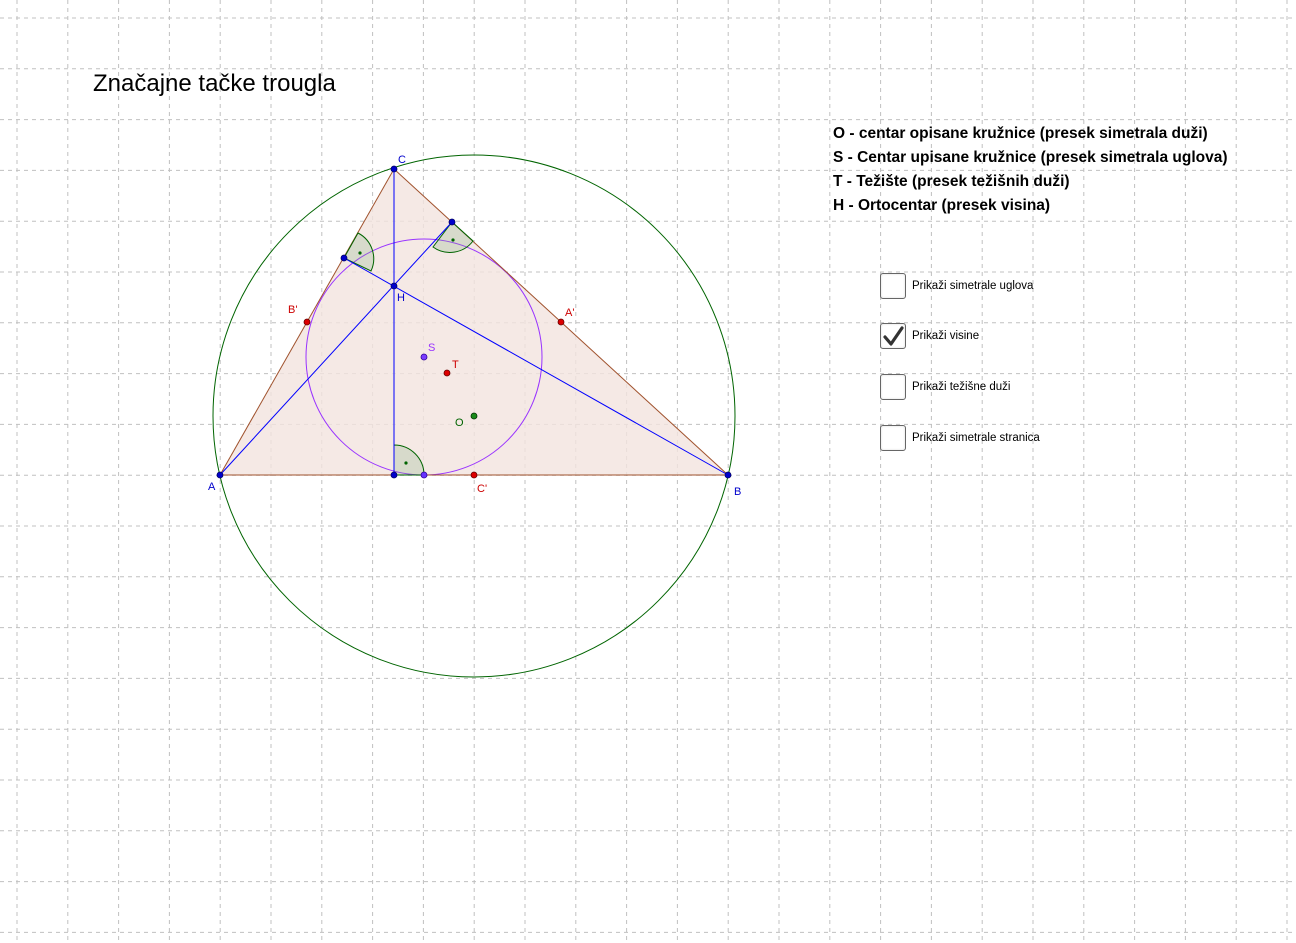  Describe the element at coordinates (453, 240) in the screenshot. I see `right-angle-dot-a` at that location.